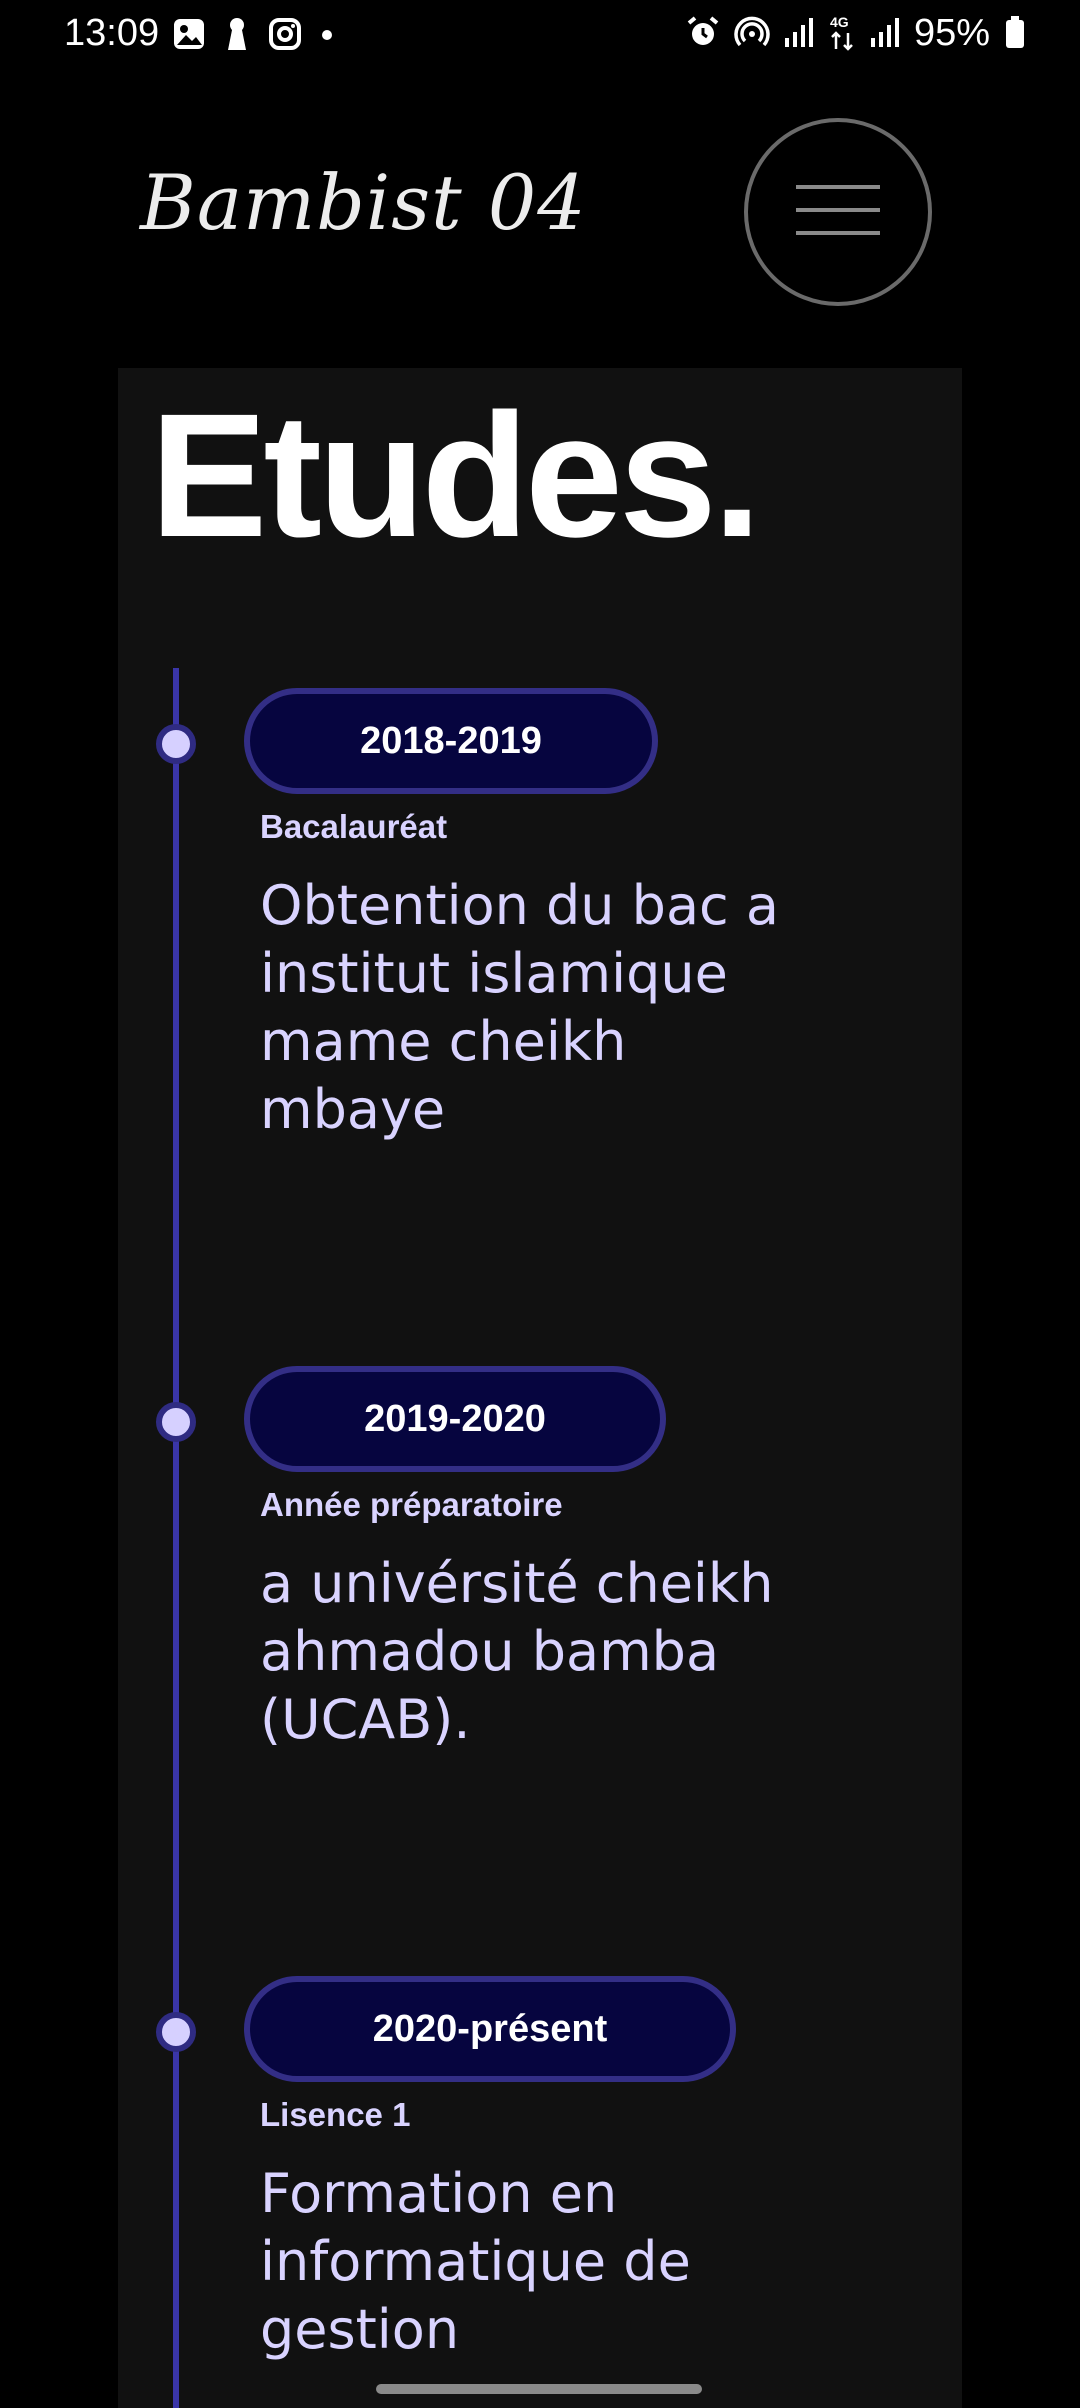  What do you see at coordinates (253, 36) in the screenshot?
I see `status-notification-icons` at bounding box center [253, 36].